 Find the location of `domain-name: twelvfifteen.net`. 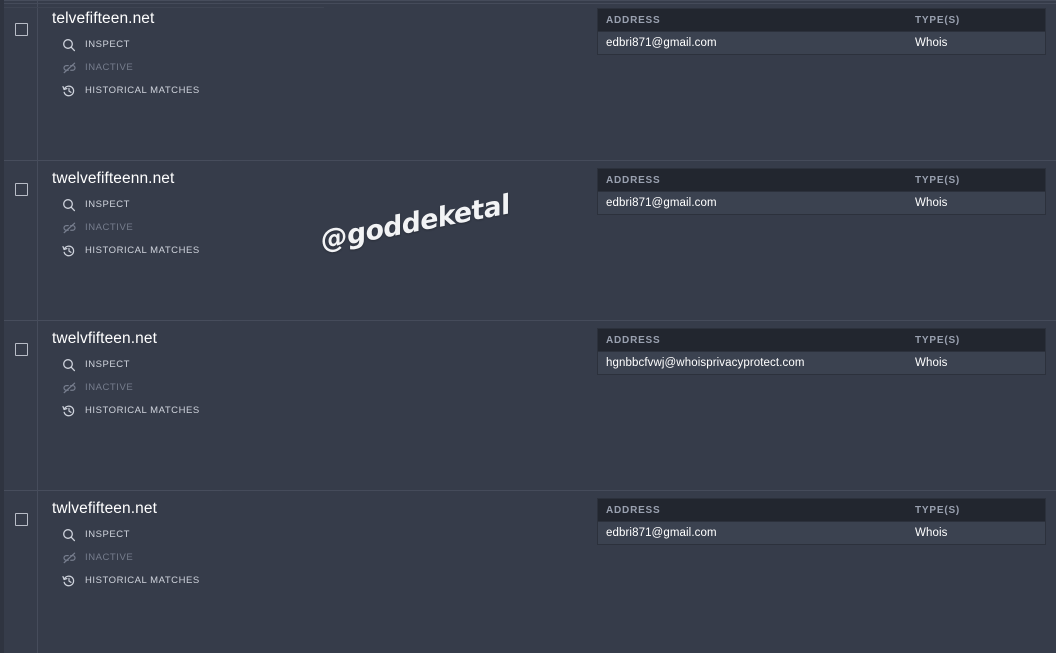

domain-name: twelvfifteen.net is located at coordinates (104, 338).